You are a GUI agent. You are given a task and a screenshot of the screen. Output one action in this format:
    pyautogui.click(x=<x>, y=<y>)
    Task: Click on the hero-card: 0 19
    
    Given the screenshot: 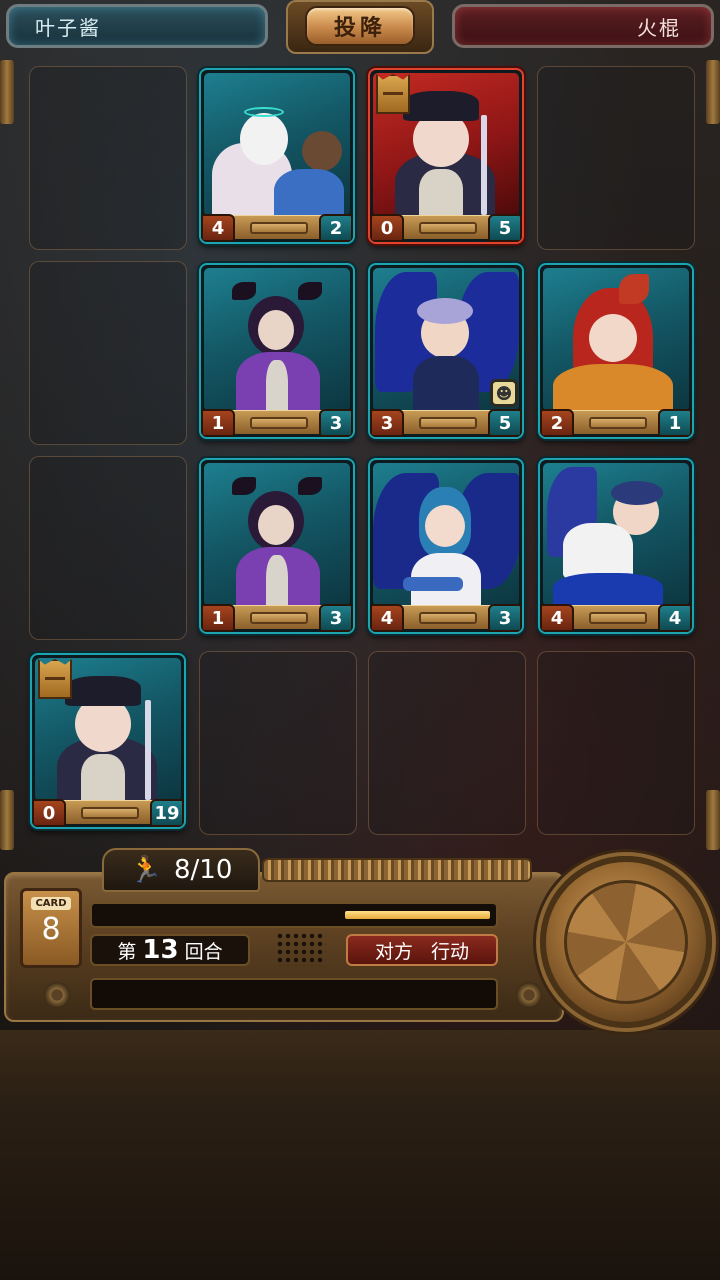 What is the action you would take?
    pyautogui.click(x=108, y=741)
    